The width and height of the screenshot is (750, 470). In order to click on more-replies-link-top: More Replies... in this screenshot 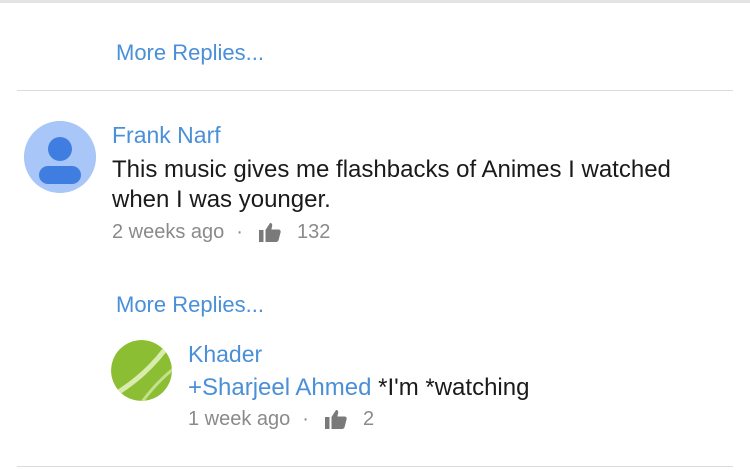, I will do `click(190, 53)`.